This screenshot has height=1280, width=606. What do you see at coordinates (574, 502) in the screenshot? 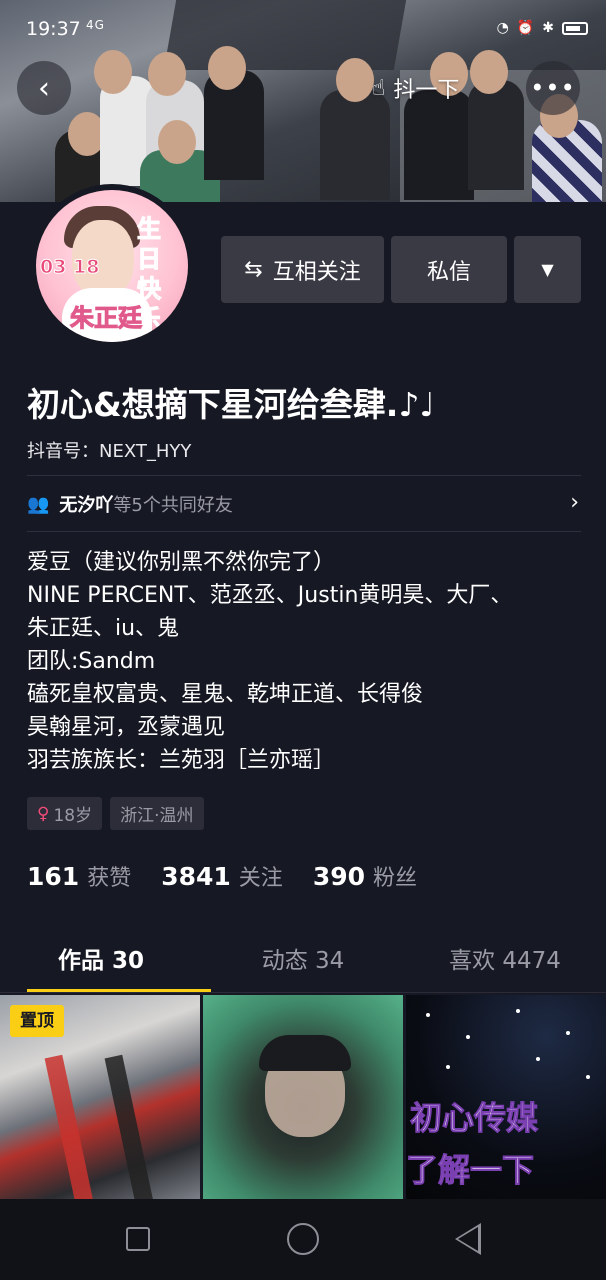
I see `chevron-right-icon: ›` at bounding box center [574, 502].